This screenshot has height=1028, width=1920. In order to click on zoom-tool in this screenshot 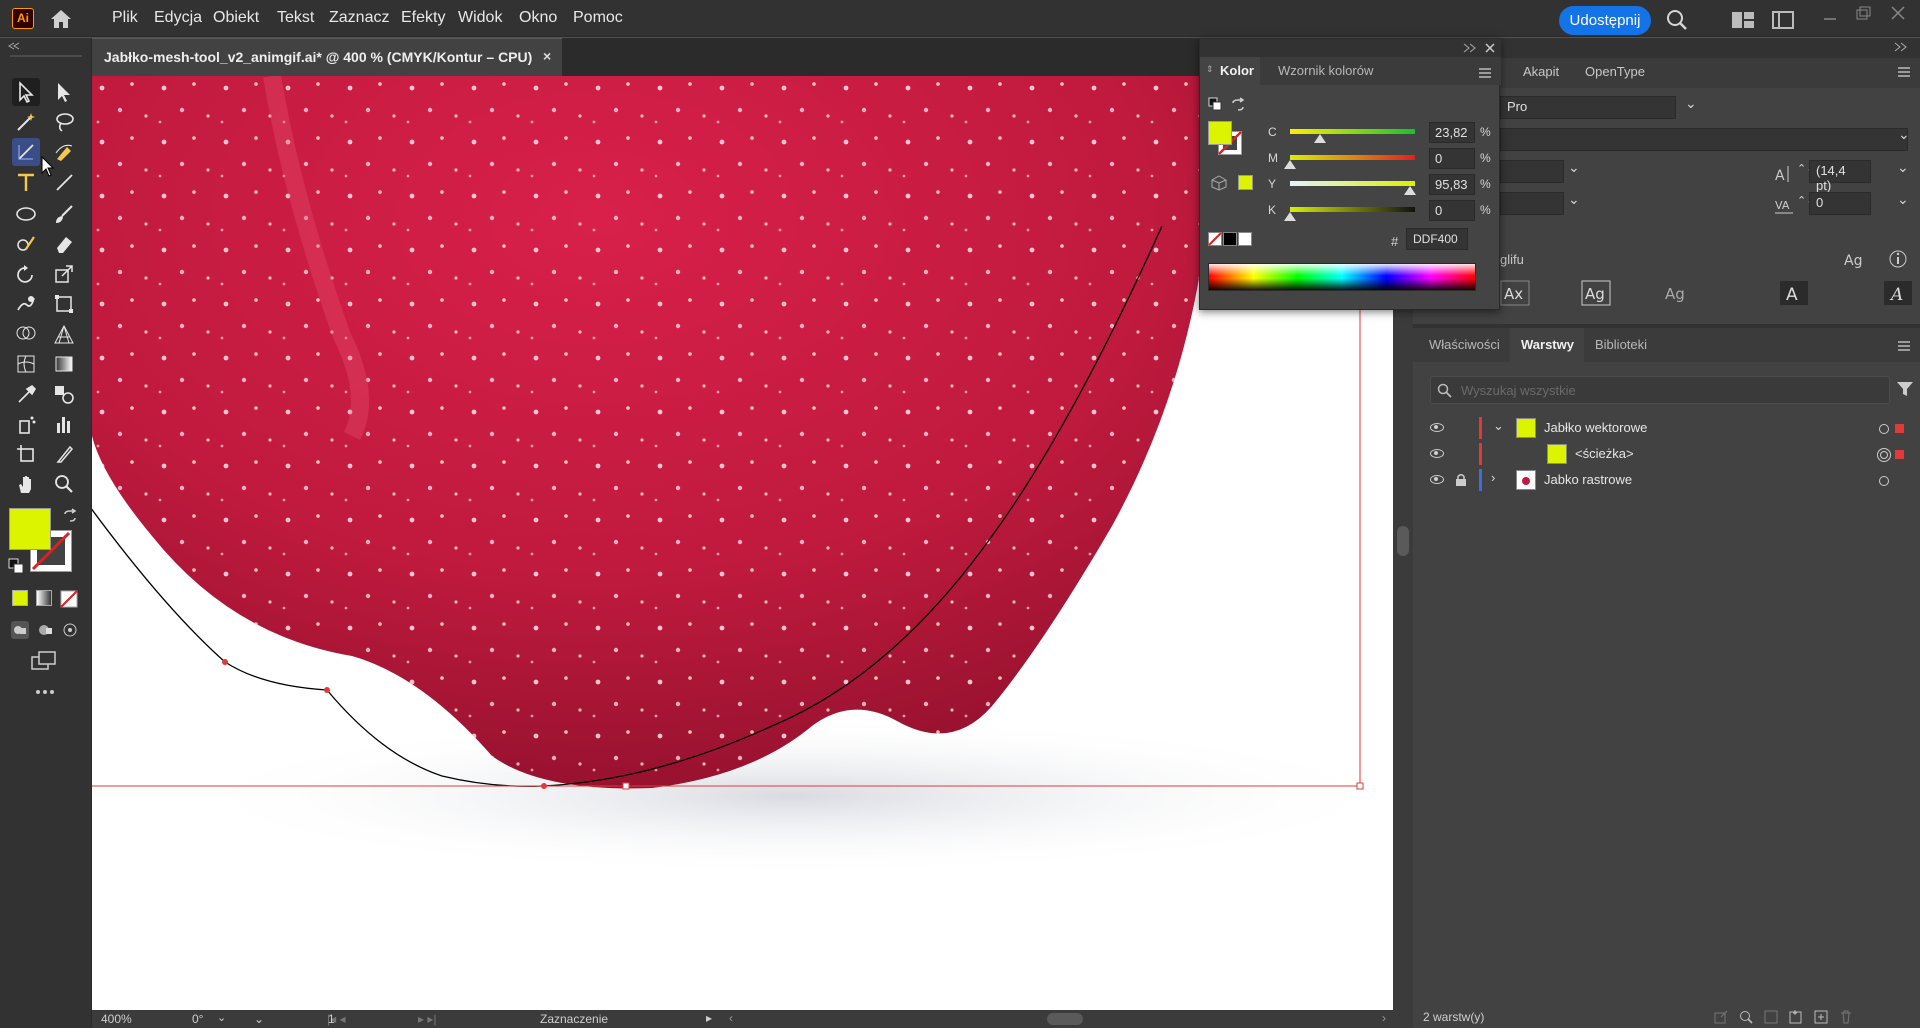, I will do `click(64, 484)`.